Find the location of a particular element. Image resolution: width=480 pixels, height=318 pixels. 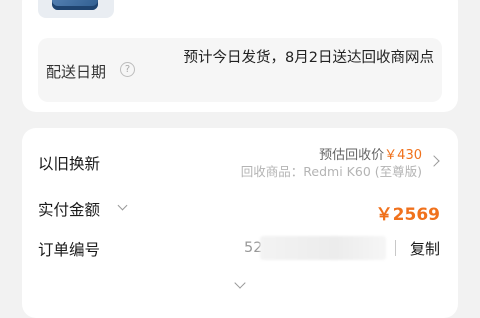

help-icon: ? is located at coordinates (127, 69).